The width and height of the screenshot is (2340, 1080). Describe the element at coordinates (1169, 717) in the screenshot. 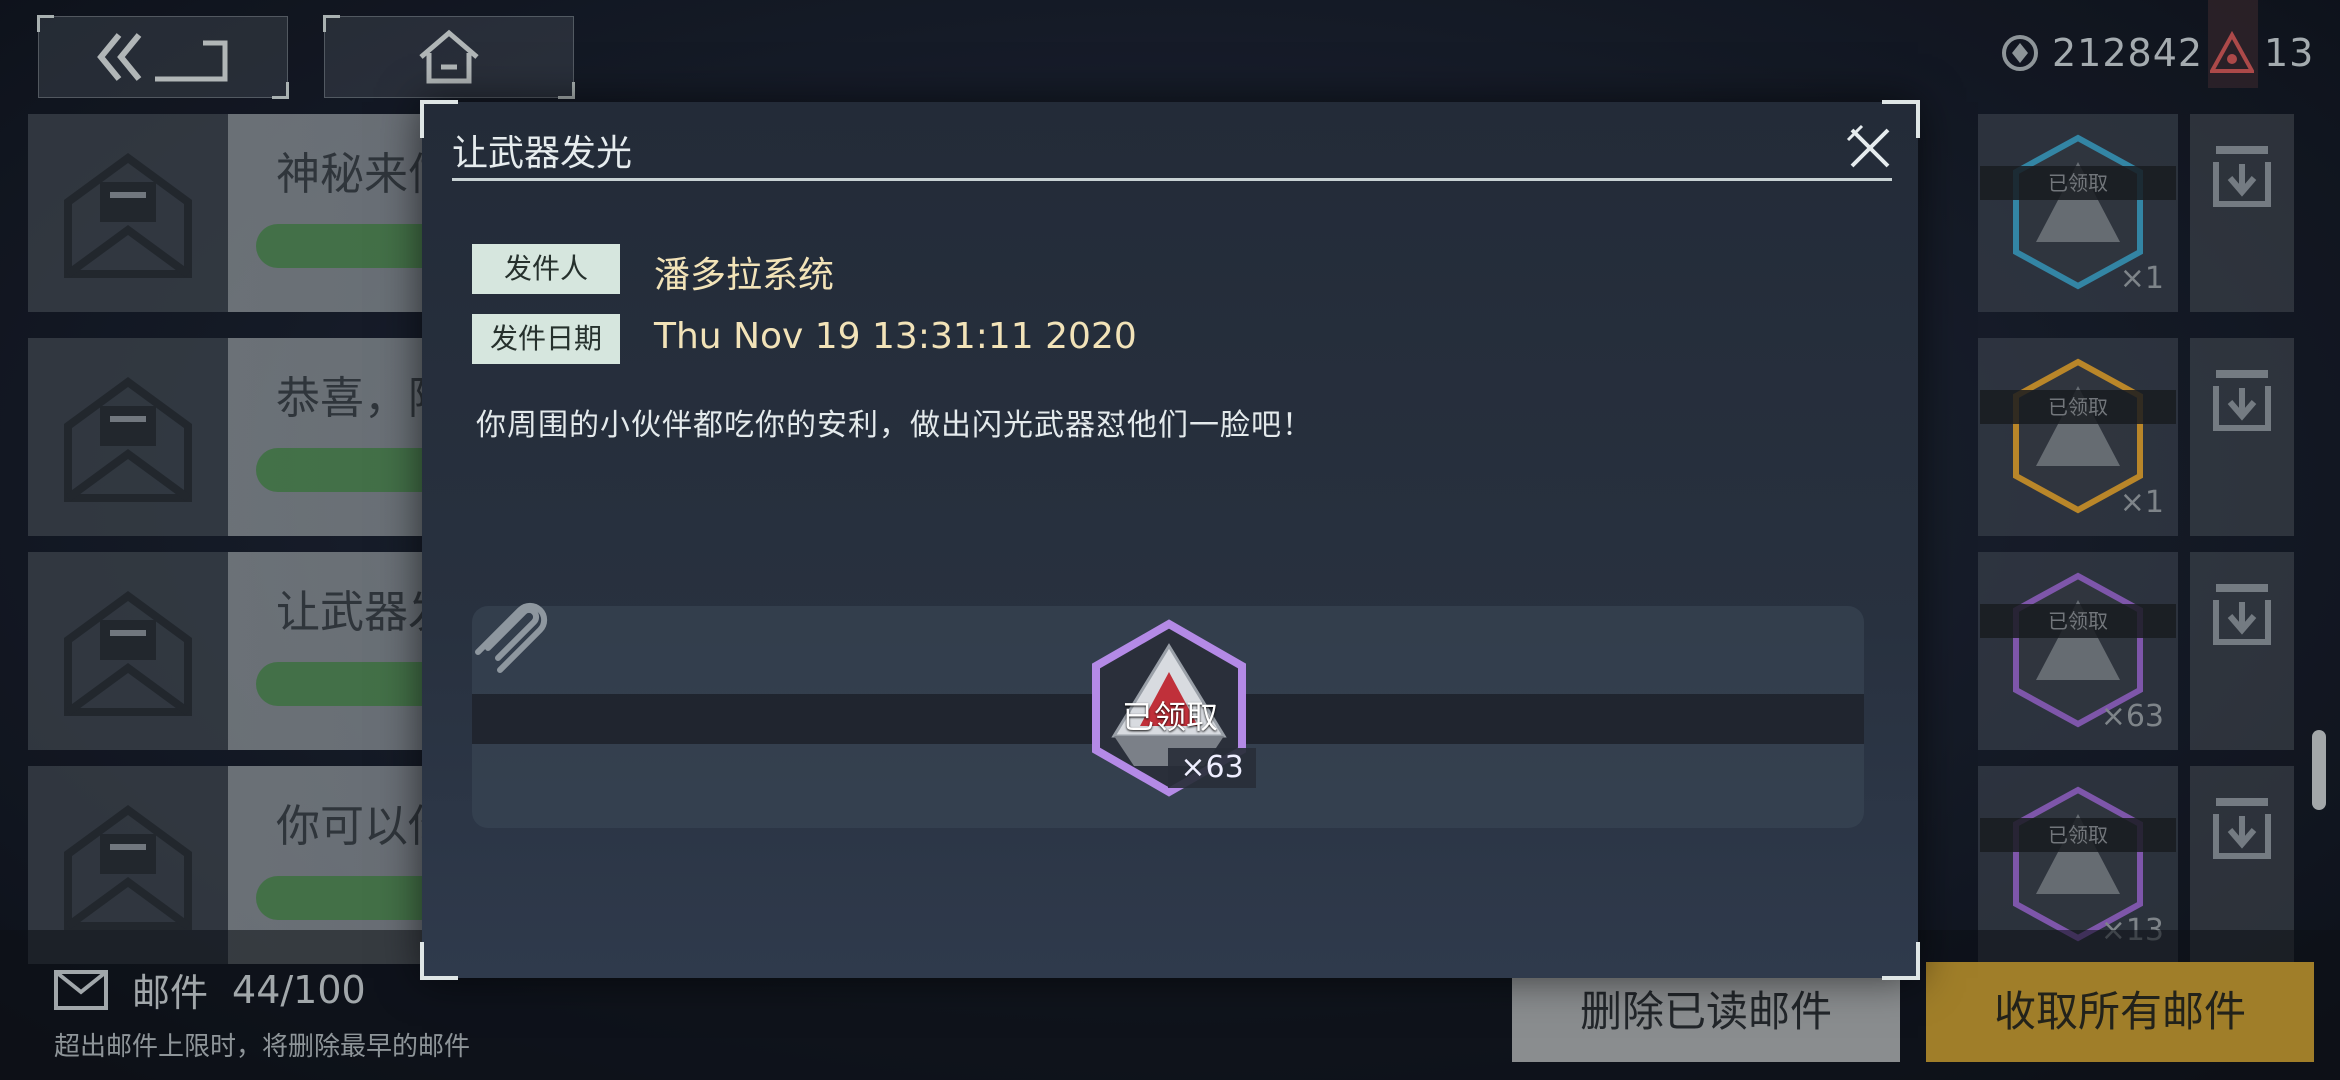

I see `attachment-claimed-label: 已领取` at that location.